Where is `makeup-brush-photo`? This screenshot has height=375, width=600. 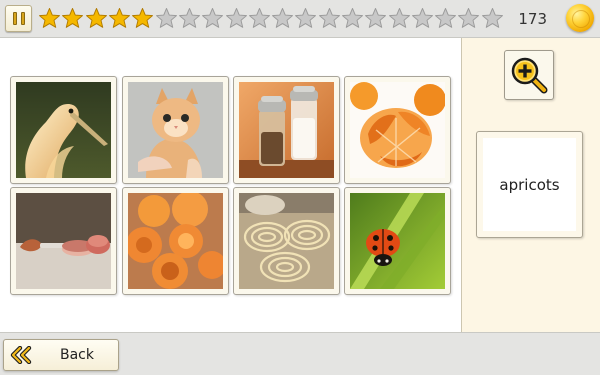 makeup-brush-photo is located at coordinates (63, 241).